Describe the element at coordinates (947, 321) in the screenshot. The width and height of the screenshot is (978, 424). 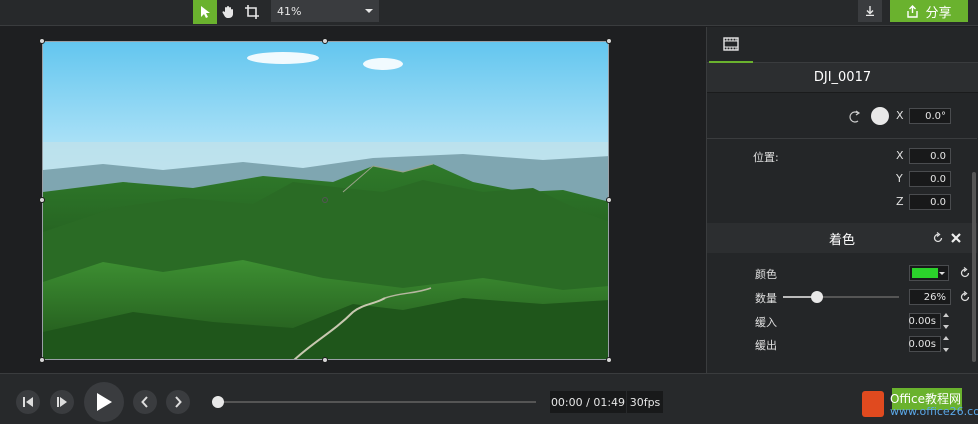
I see `ease-in-stepper` at that location.